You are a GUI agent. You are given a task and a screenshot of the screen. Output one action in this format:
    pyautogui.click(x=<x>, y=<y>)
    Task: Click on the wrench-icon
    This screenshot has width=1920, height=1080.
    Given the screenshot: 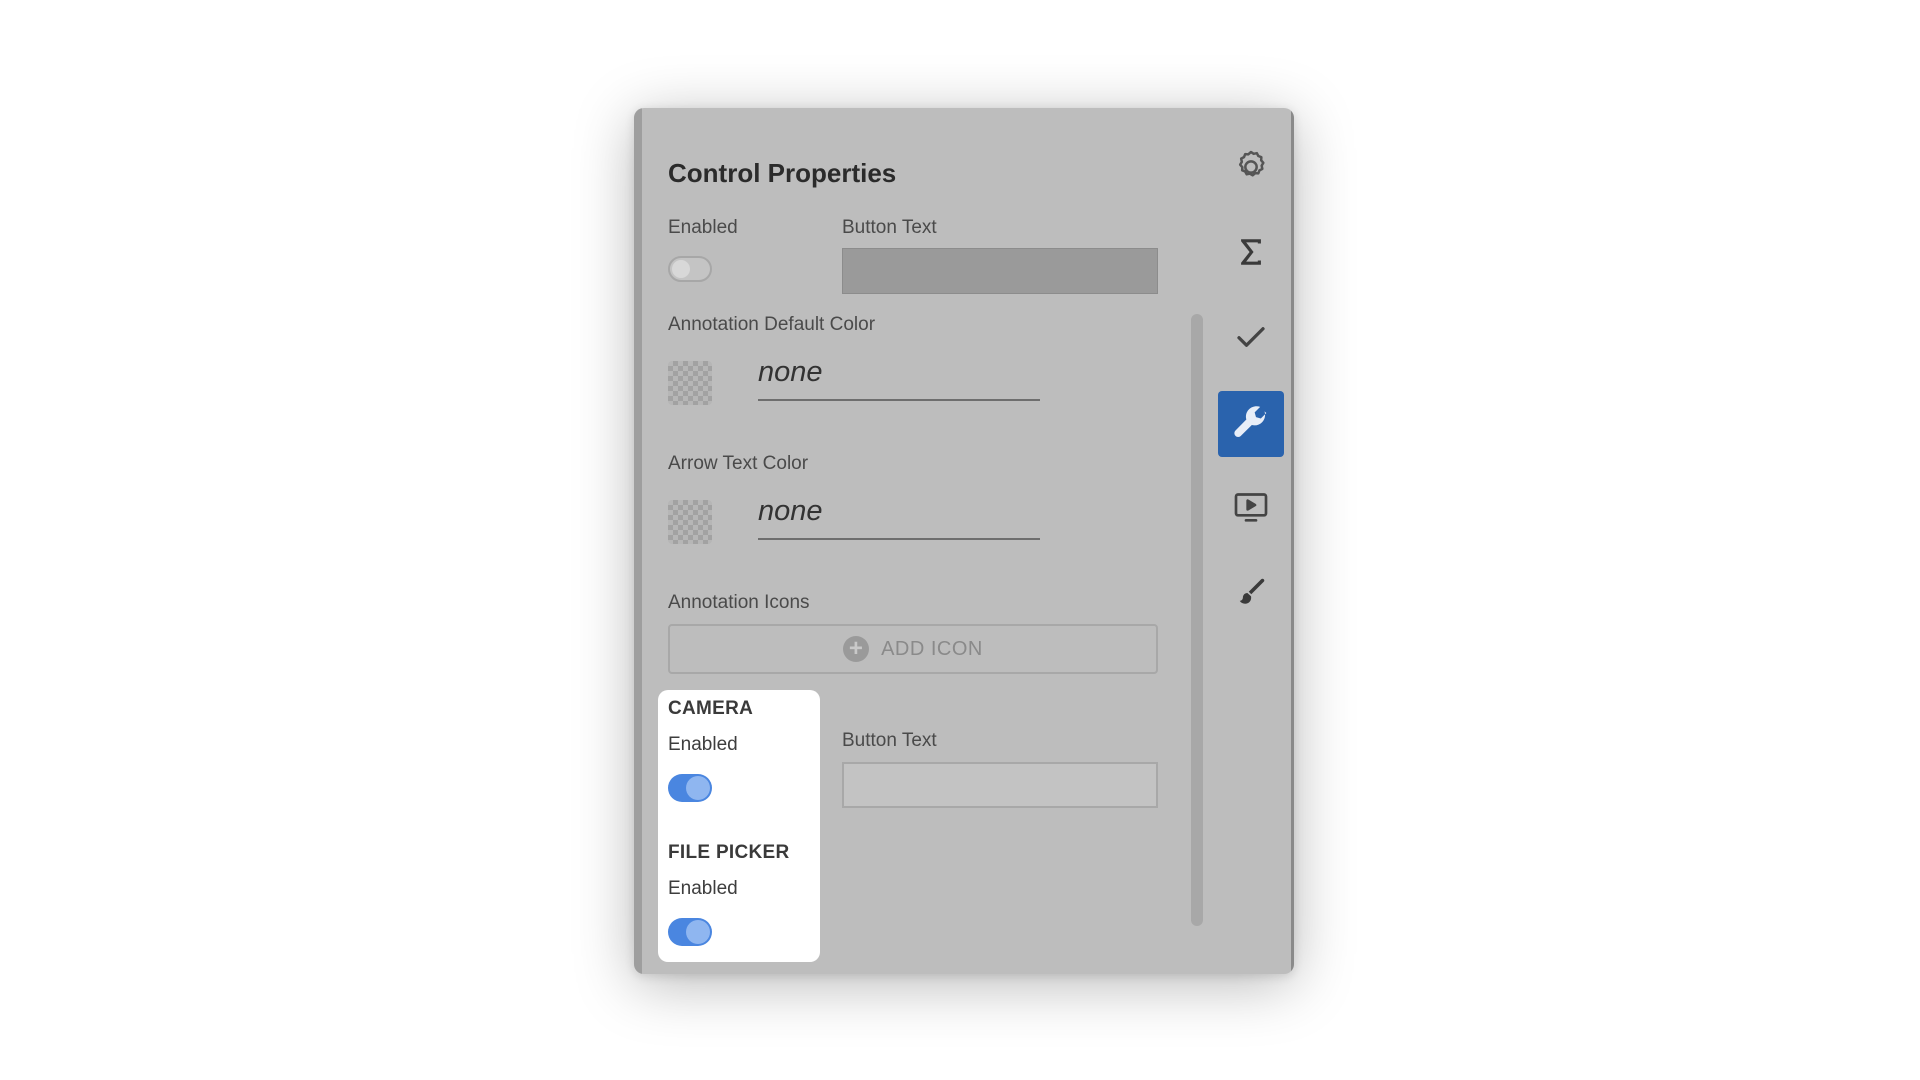 What is the action you would take?
    pyautogui.click(x=1251, y=424)
    